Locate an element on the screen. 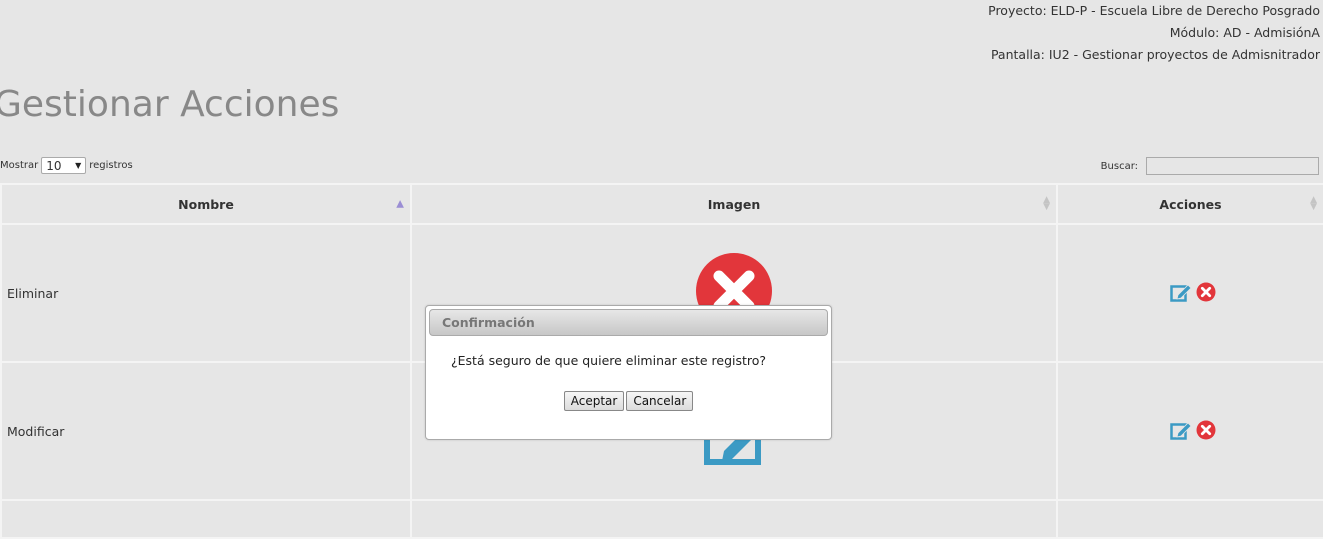 This screenshot has height=539, width=1323. accept-button: Aceptar is located at coordinates (594, 401).